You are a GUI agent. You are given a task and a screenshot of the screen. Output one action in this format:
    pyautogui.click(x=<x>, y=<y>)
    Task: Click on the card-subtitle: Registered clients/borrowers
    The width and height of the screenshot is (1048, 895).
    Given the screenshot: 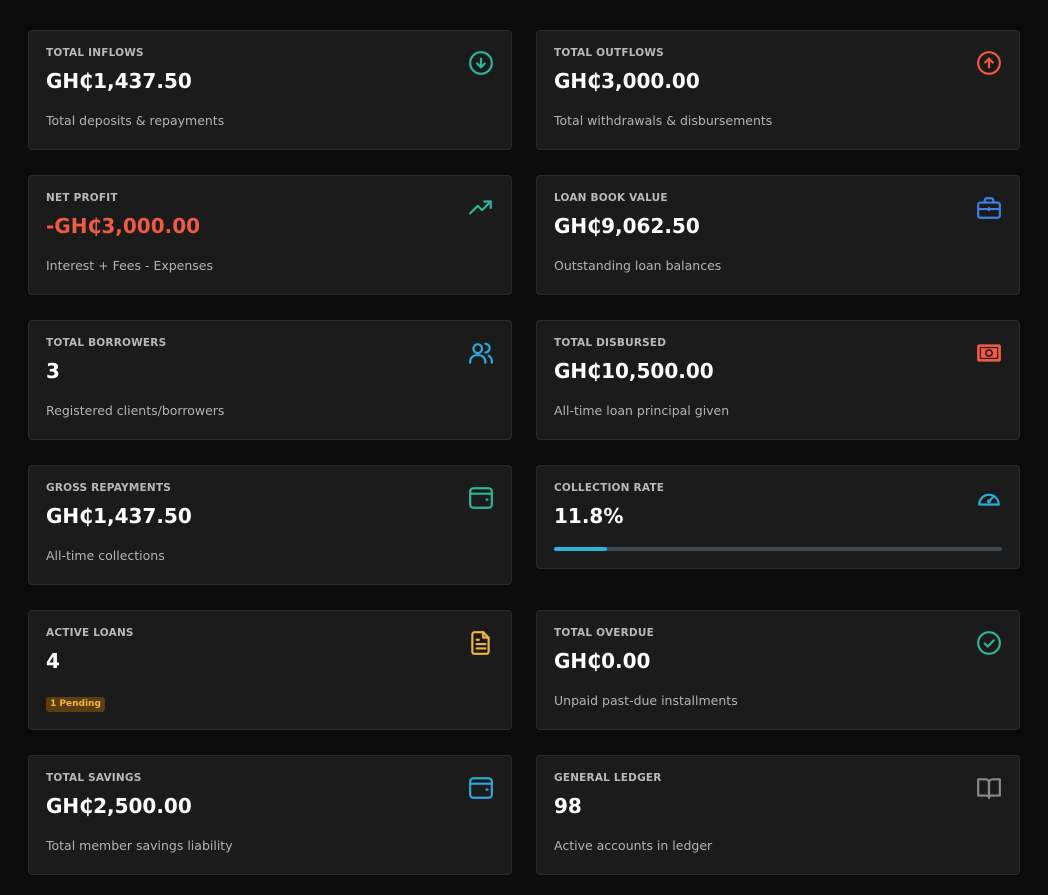 What is the action you would take?
    pyautogui.click(x=135, y=410)
    